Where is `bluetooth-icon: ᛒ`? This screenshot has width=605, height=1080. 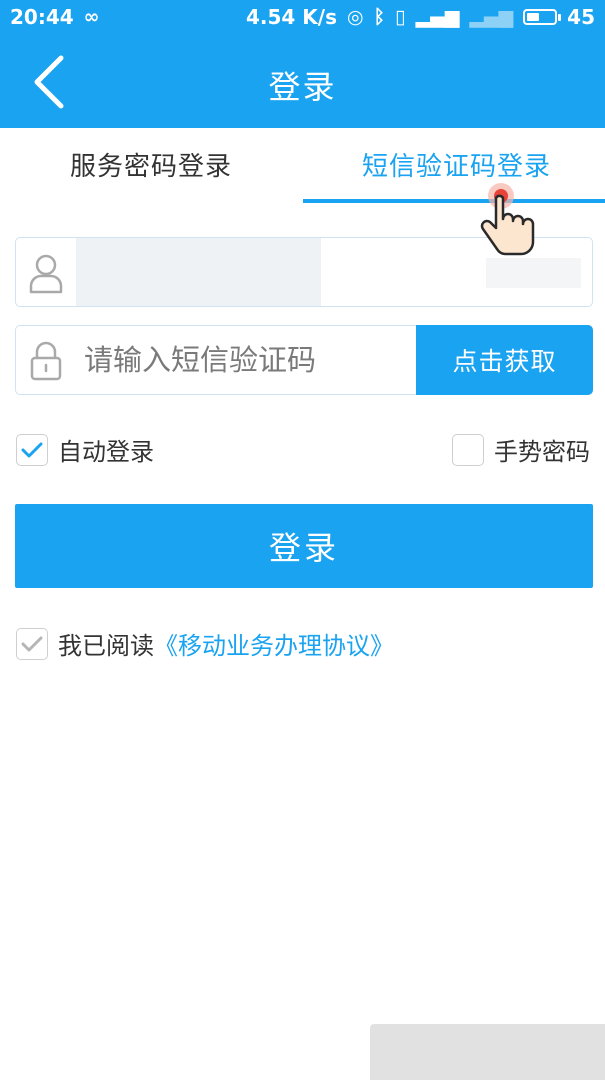
bluetooth-icon: ᛒ is located at coordinates (379, 17).